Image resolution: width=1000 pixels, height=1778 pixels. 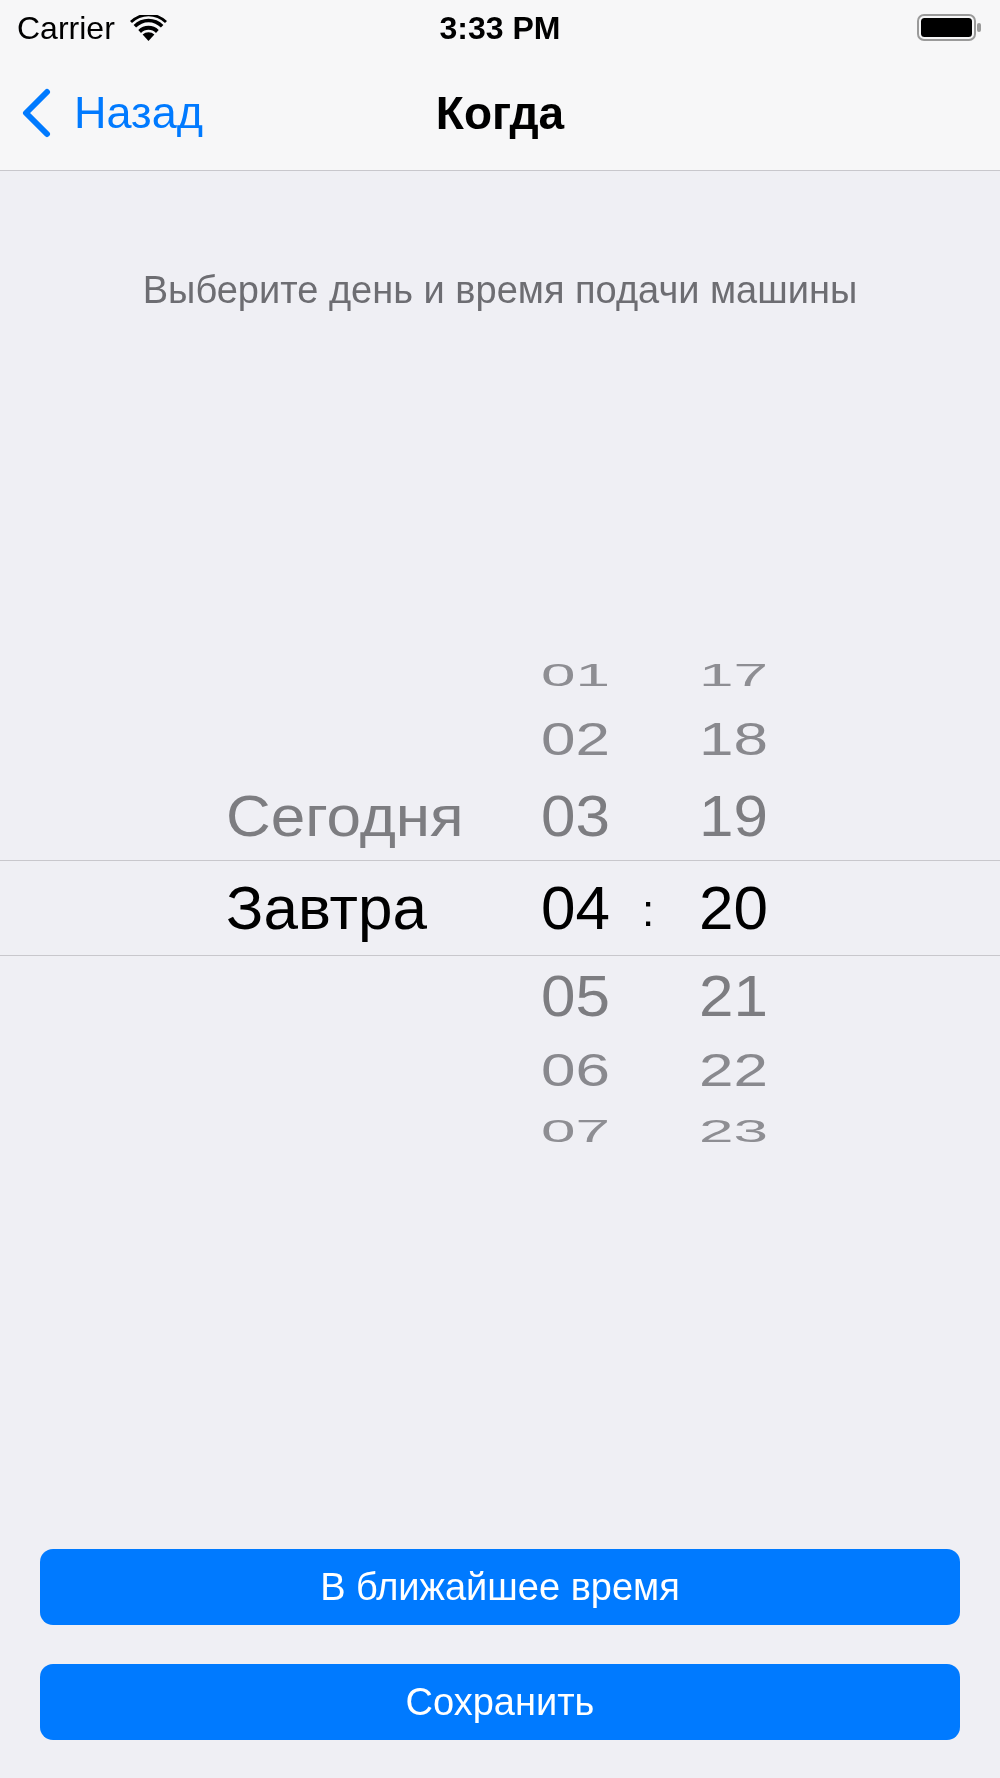 What do you see at coordinates (733, 1130) in the screenshot?
I see `minute-option: 23` at bounding box center [733, 1130].